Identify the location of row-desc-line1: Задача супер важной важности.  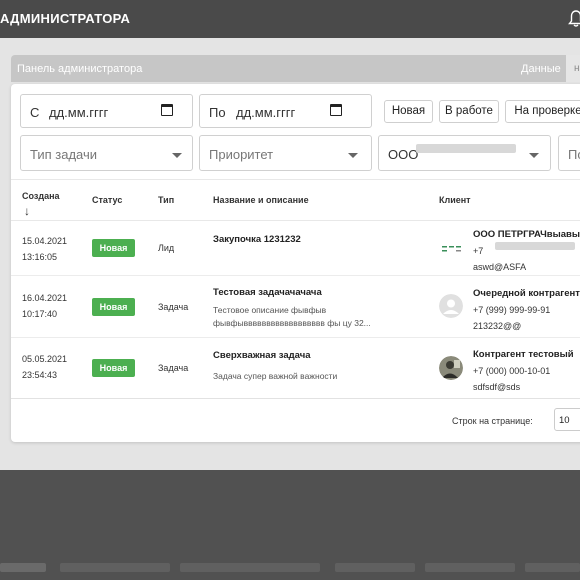
(275, 376).